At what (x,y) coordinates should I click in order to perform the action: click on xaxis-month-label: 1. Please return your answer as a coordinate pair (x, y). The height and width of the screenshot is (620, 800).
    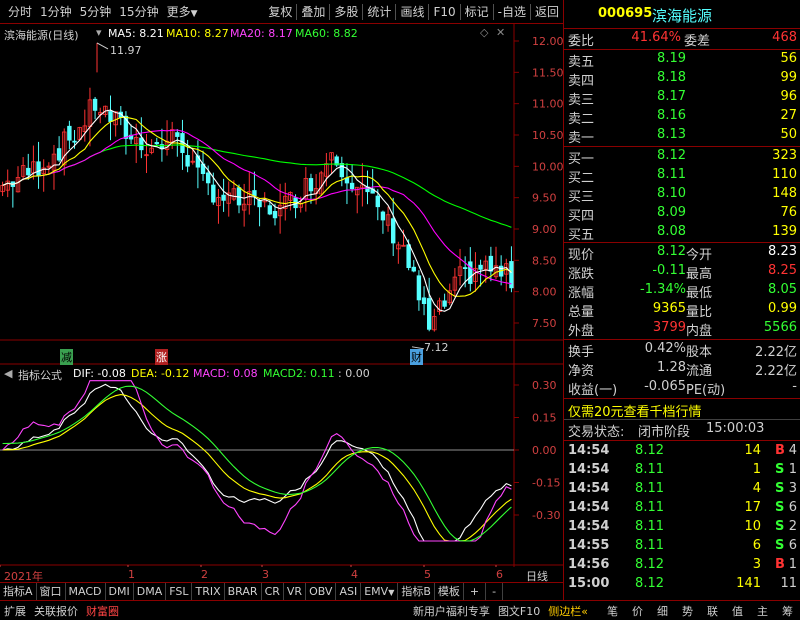
    Looking at the image, I should click on (131, 574).